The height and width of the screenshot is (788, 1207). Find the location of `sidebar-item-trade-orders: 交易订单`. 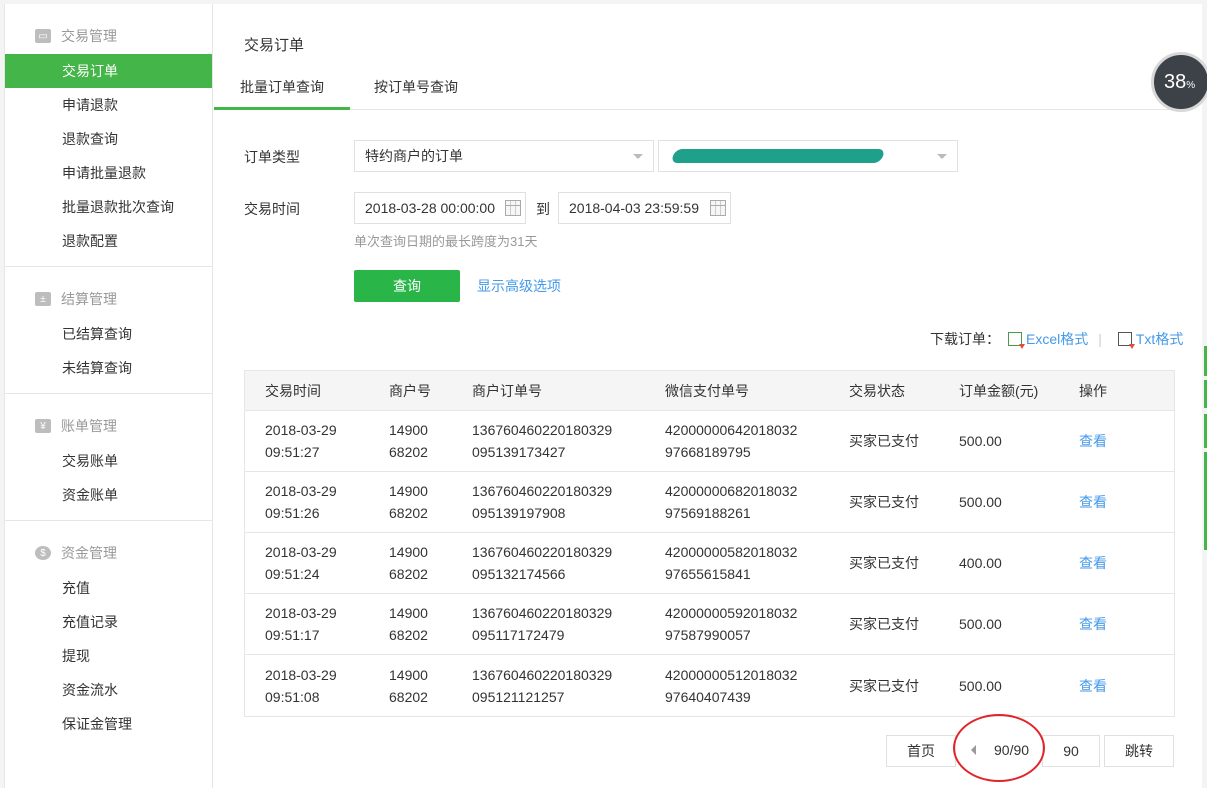

sidebar-item-trade-orders: 交易订单 is located at coordinates (108, 71).